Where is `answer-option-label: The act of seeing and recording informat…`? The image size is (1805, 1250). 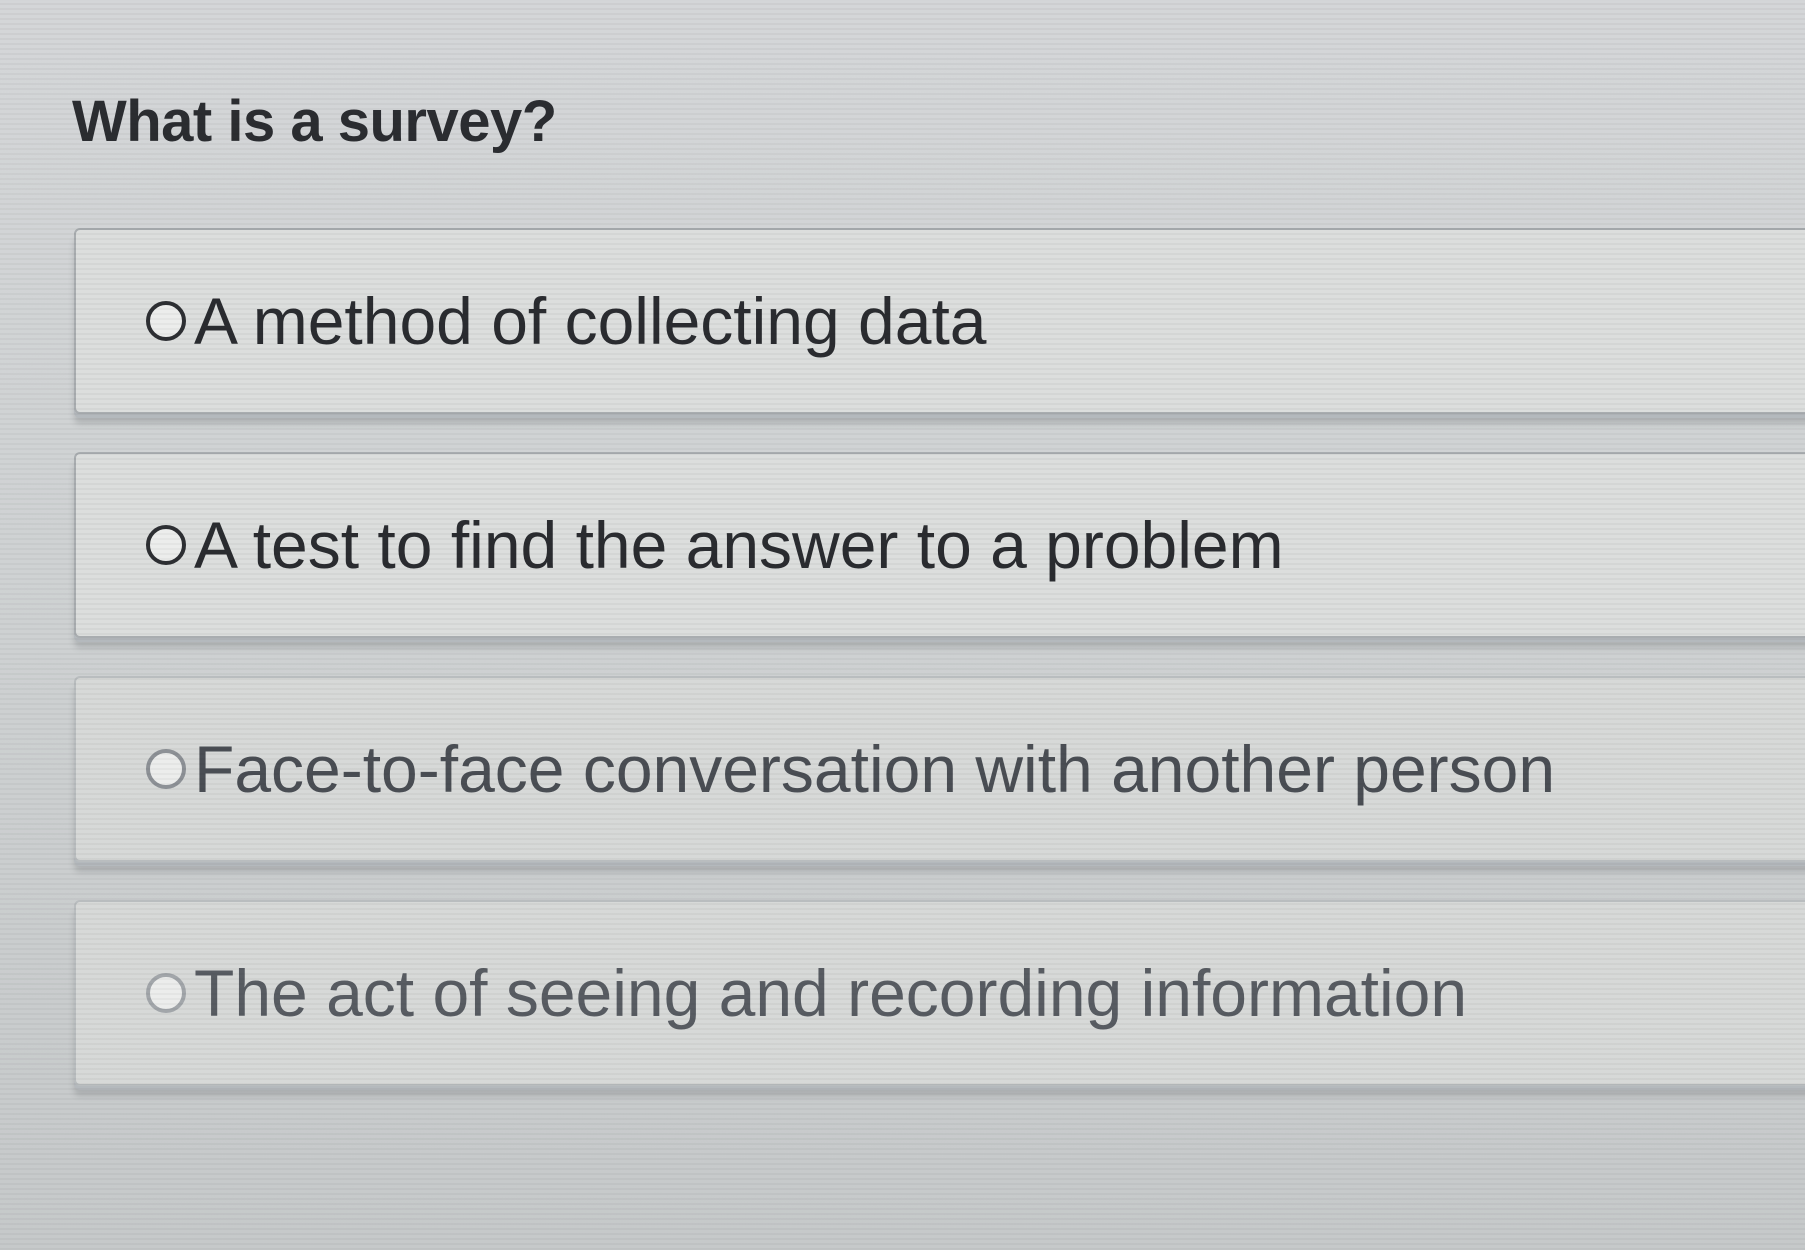
answer-option-label: The act of seeing and recording informat… is located at coordinates (831, 993).